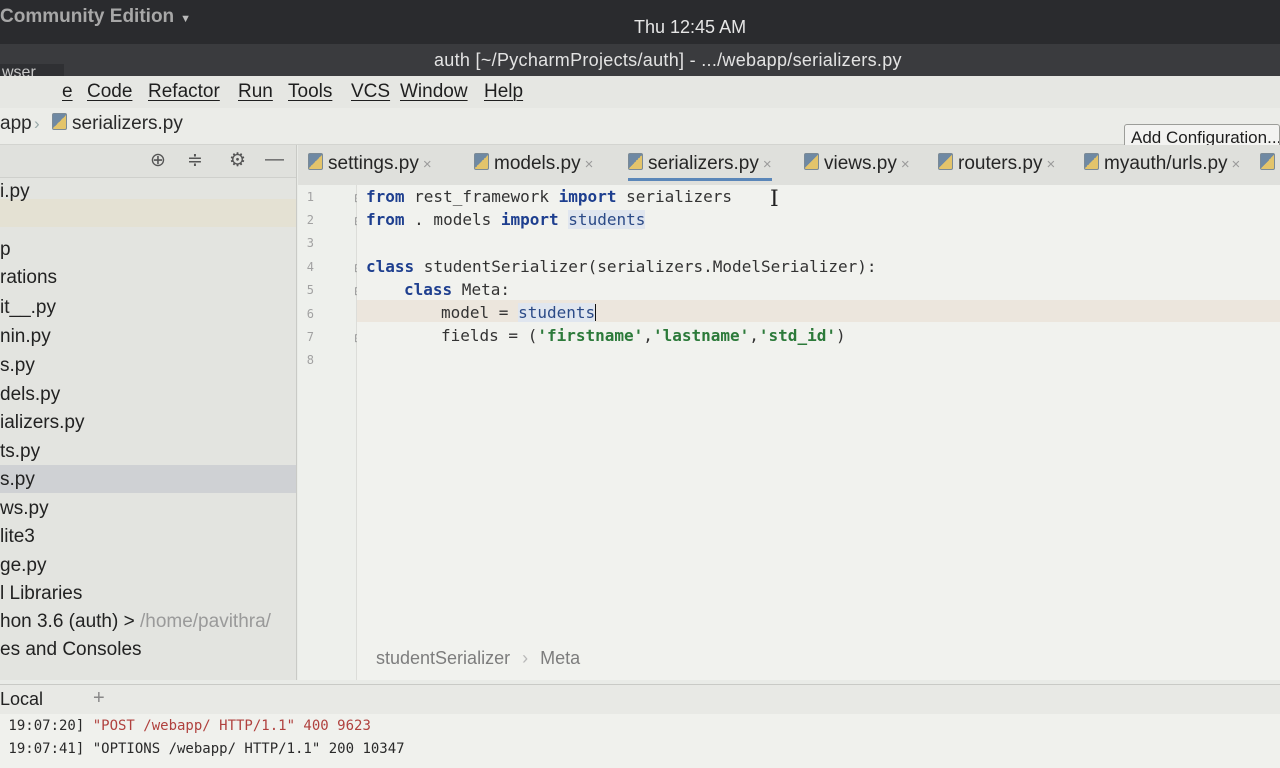 Image resolution: width=1280 pixels, height=768 pixels. What do you see at coordinates (21, 699) in the screenshot?
I see `terminal-tab-local: Local` at bounding box center [21, 699].